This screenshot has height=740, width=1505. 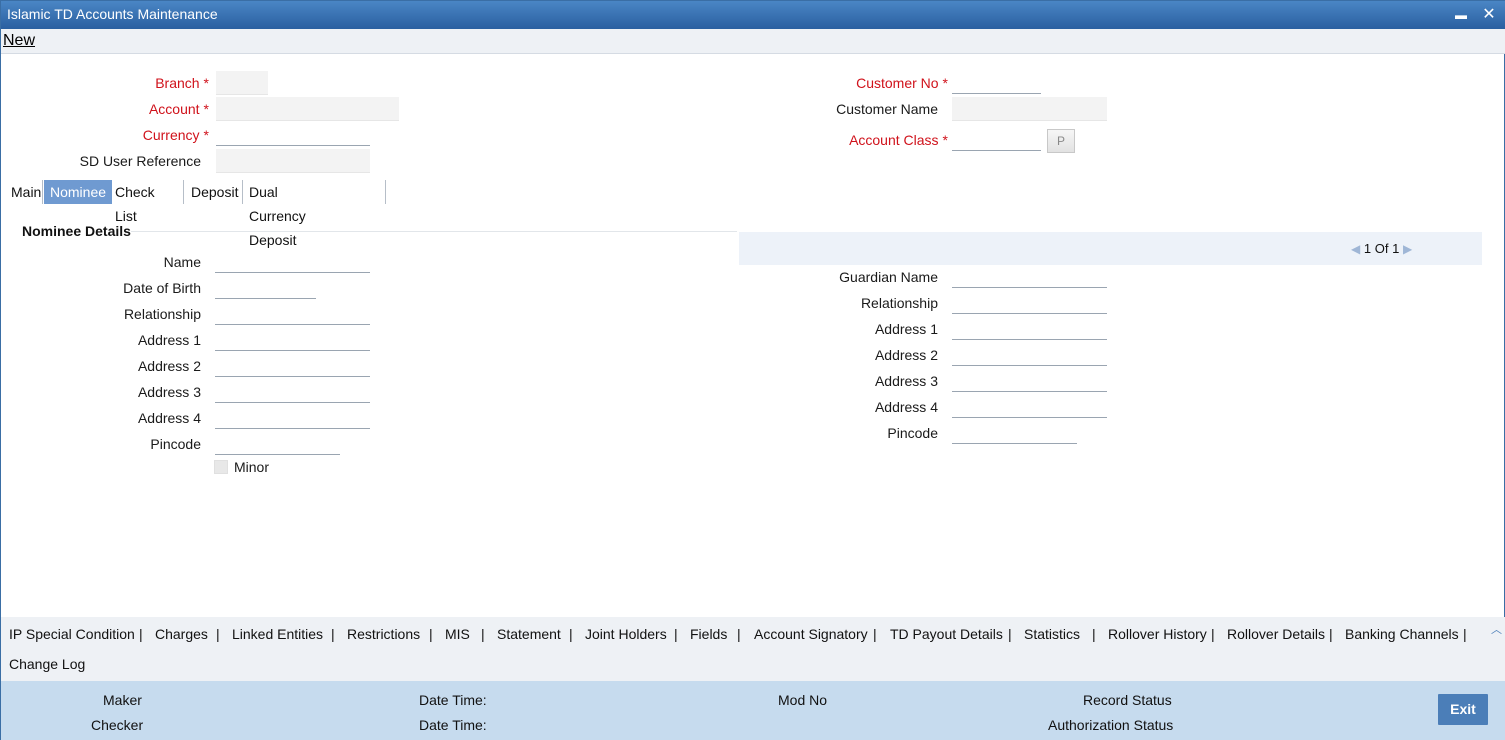 I want to click on subscreen-joint-holders: Joint Holders, so click(x=626, y=634).